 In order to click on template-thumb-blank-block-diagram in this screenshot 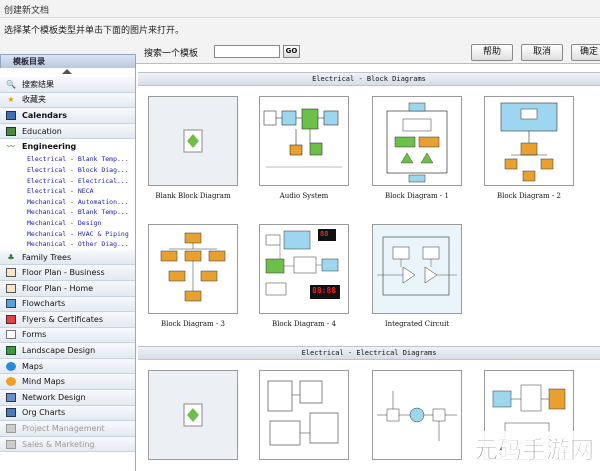, I will do `click(193, 141)`.